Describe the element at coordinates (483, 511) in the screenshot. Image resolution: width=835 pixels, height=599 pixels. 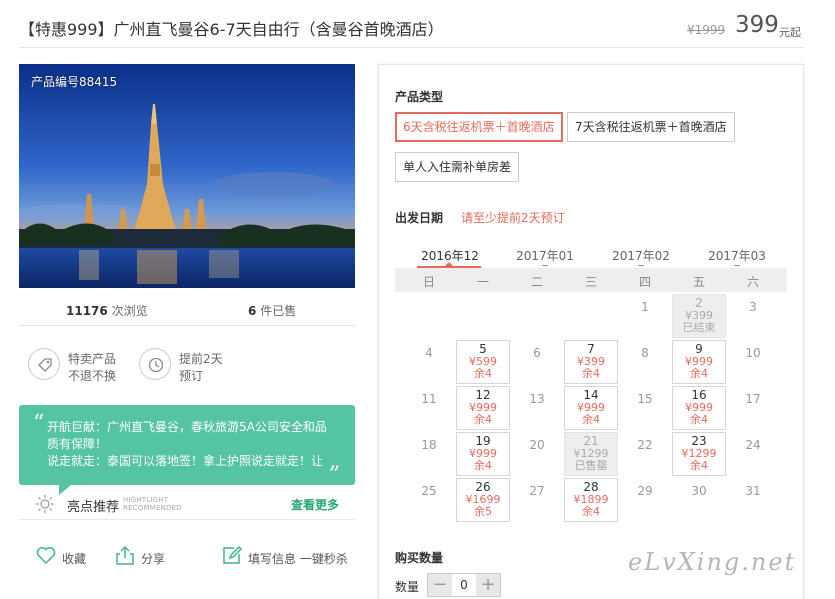
I see `day-status: 余5` at that location.